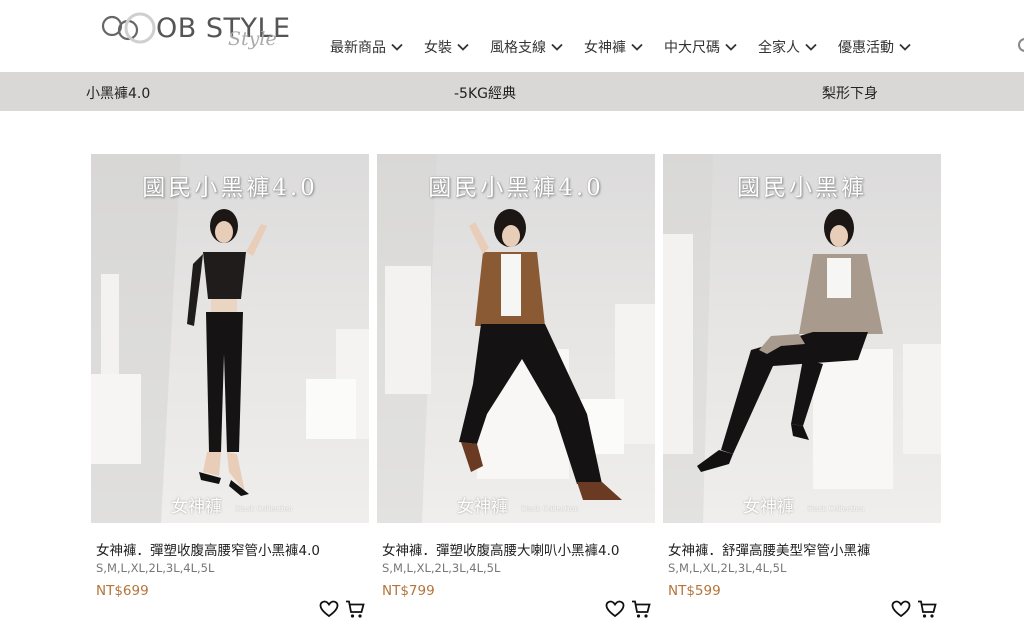  Describe the element at coordinates (208, 549) in the screenshot. I see `product-title: 女神褲．彈塑收腹高腰窄管小黑褲4.0` at that location.